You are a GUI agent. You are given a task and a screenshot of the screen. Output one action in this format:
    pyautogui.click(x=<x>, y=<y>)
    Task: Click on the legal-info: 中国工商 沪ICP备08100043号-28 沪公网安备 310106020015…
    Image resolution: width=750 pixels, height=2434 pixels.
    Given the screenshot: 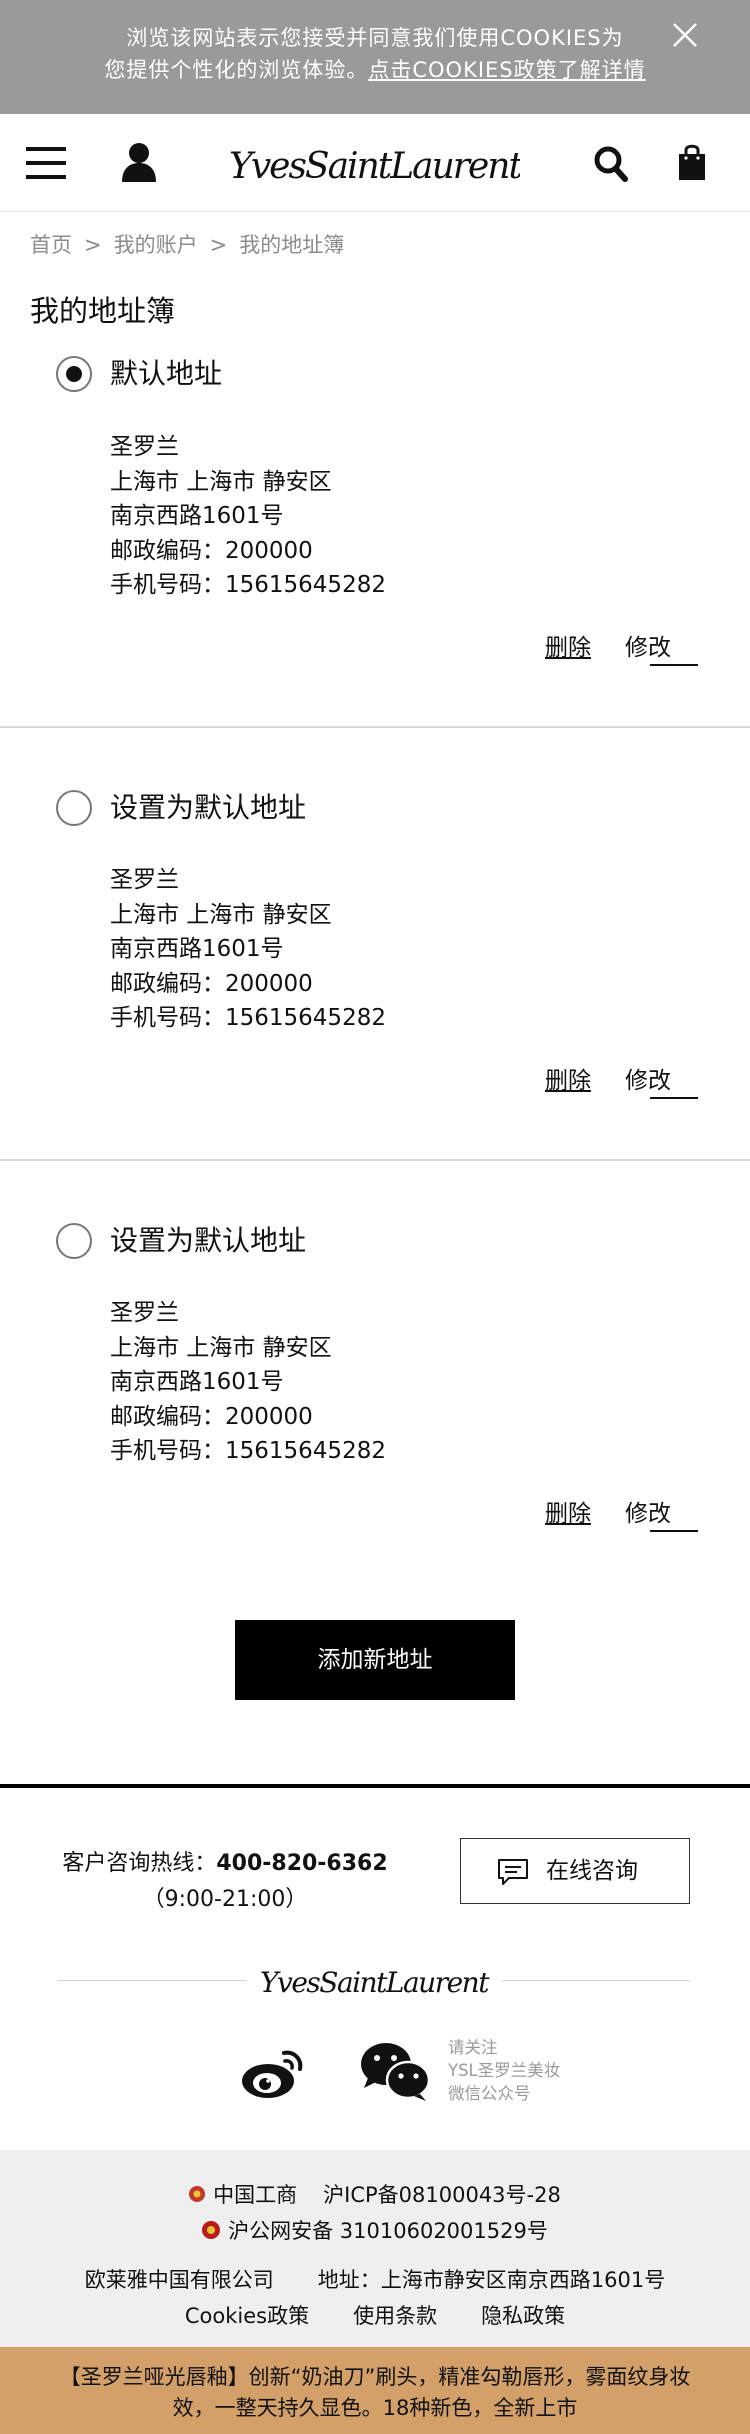 What is the action you would take?
    pyautogui.click(x=375, y=2248)
    